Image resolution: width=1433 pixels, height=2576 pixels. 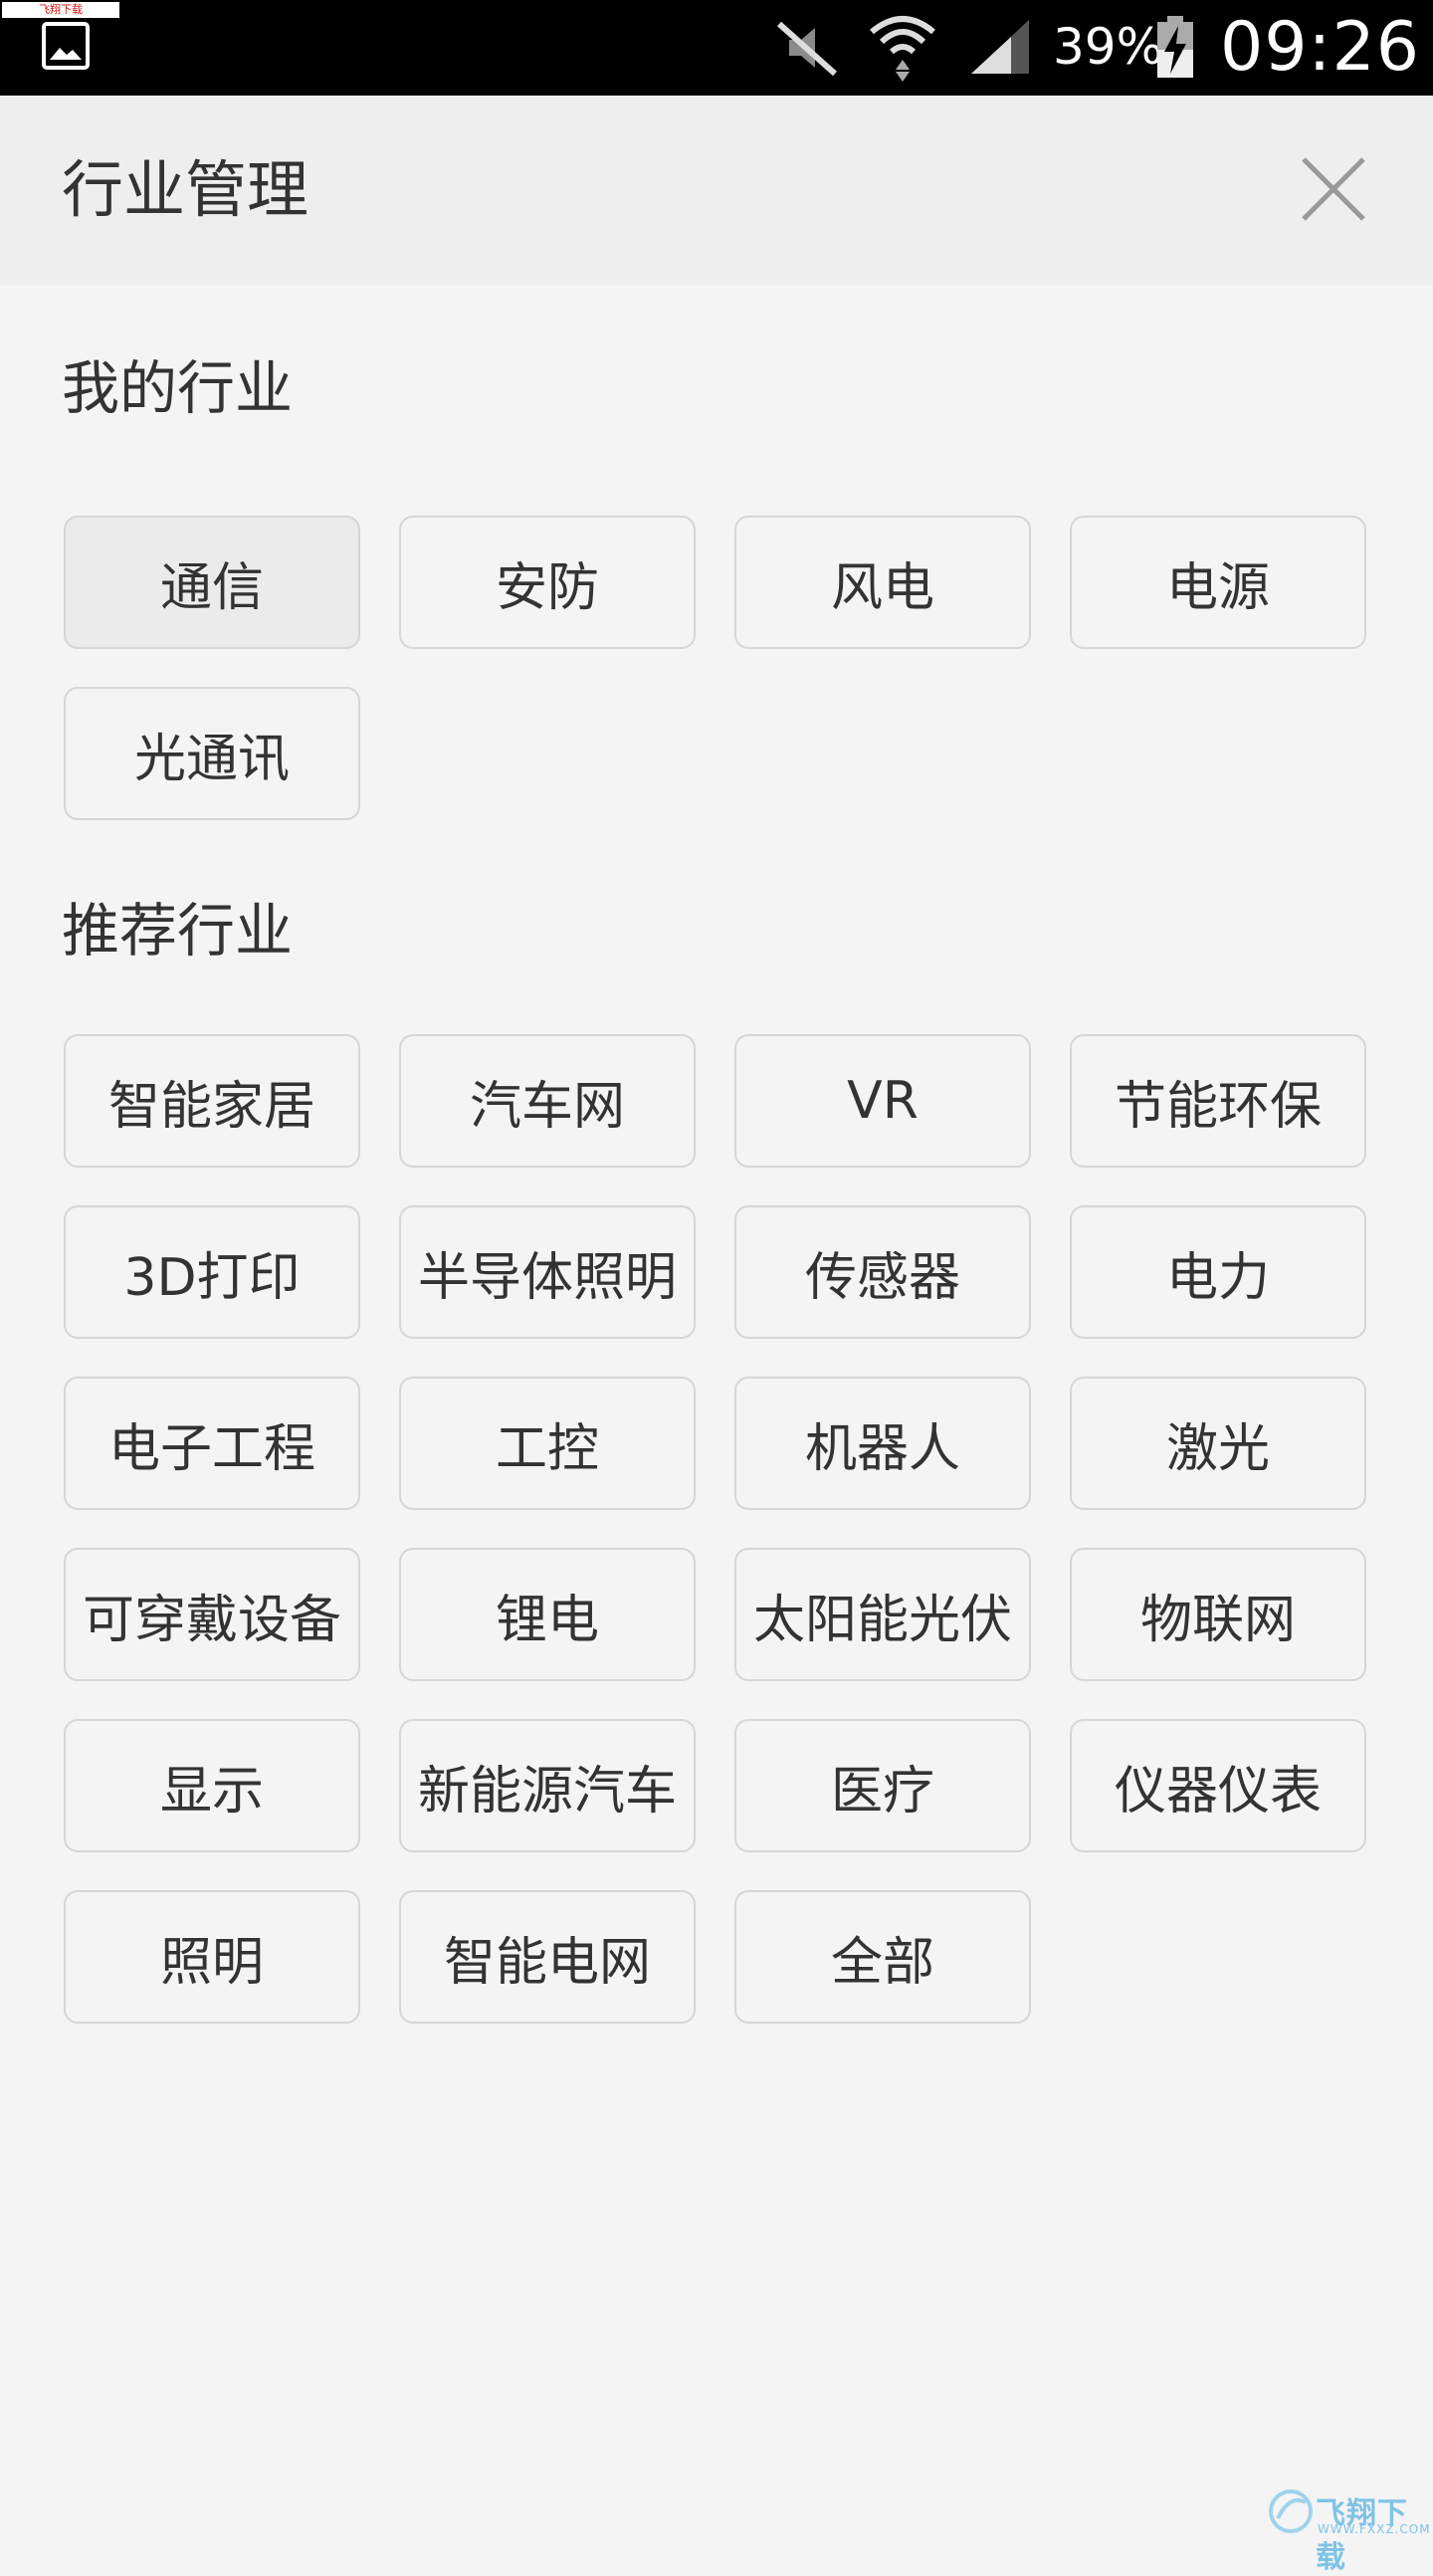 I want to click on recommended-industry-chip: 可穿戴设备, so click(x=212, y=1614).